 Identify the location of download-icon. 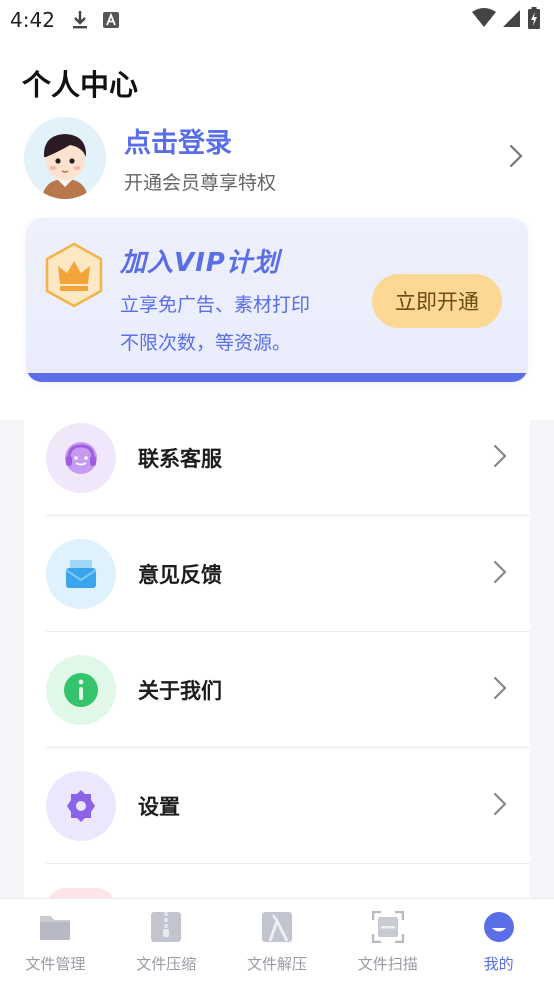
(80, 20).